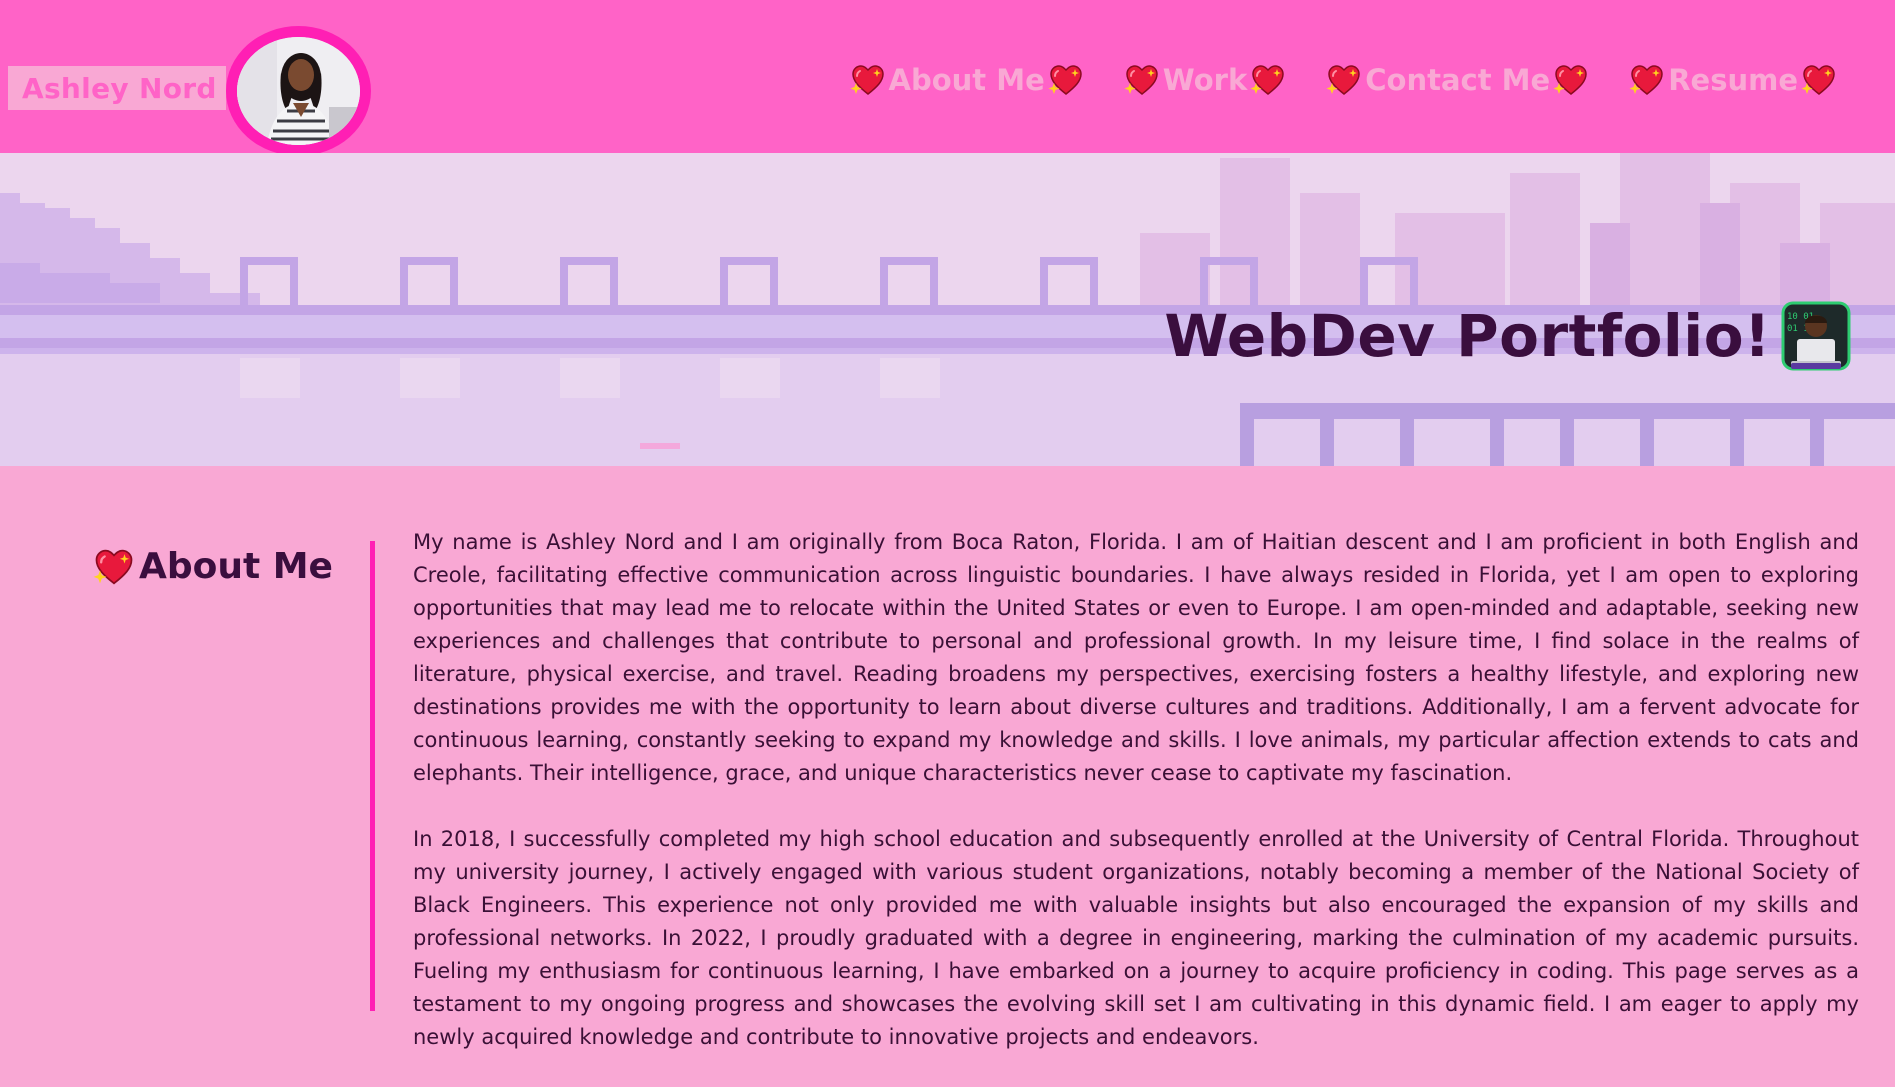 This screenshot has height=1087, width=1895. I want to click on main-nav: About Me Work Contact Me Resume, so click(1344, 80).